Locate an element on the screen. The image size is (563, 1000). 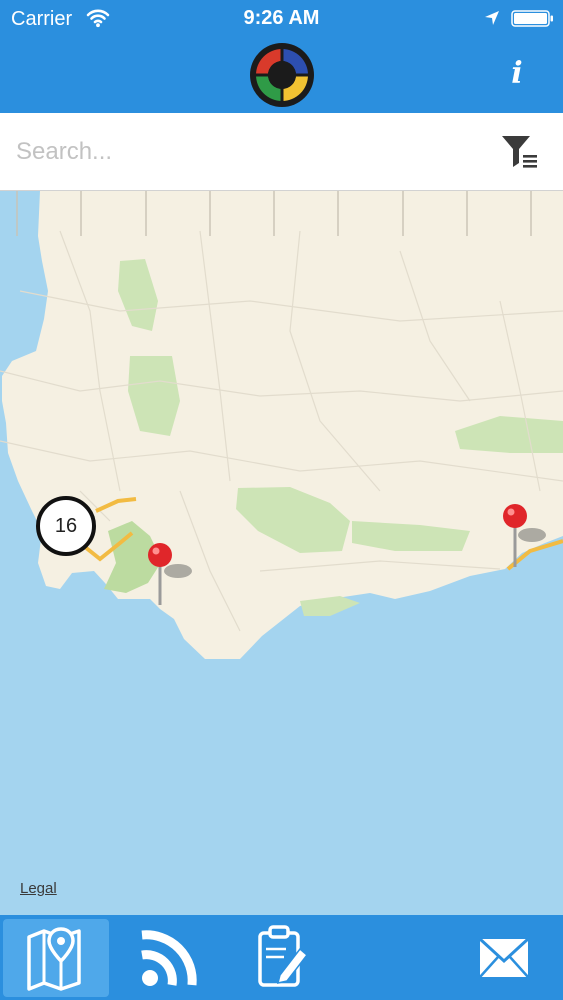
tab-feed is located at coordinates (168, 957).